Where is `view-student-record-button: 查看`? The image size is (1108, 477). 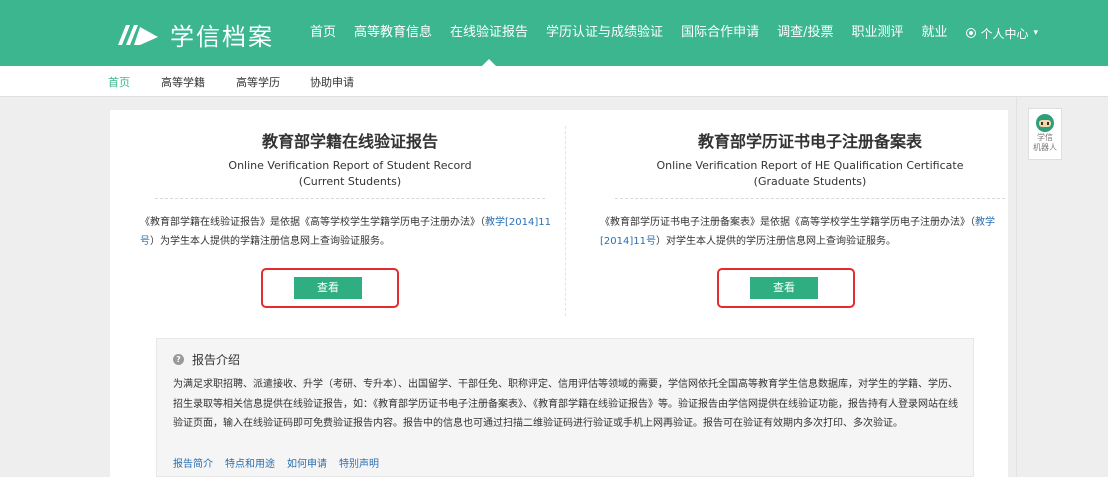
view-student-record-button: 查看 is located at coordinates (328, 288).